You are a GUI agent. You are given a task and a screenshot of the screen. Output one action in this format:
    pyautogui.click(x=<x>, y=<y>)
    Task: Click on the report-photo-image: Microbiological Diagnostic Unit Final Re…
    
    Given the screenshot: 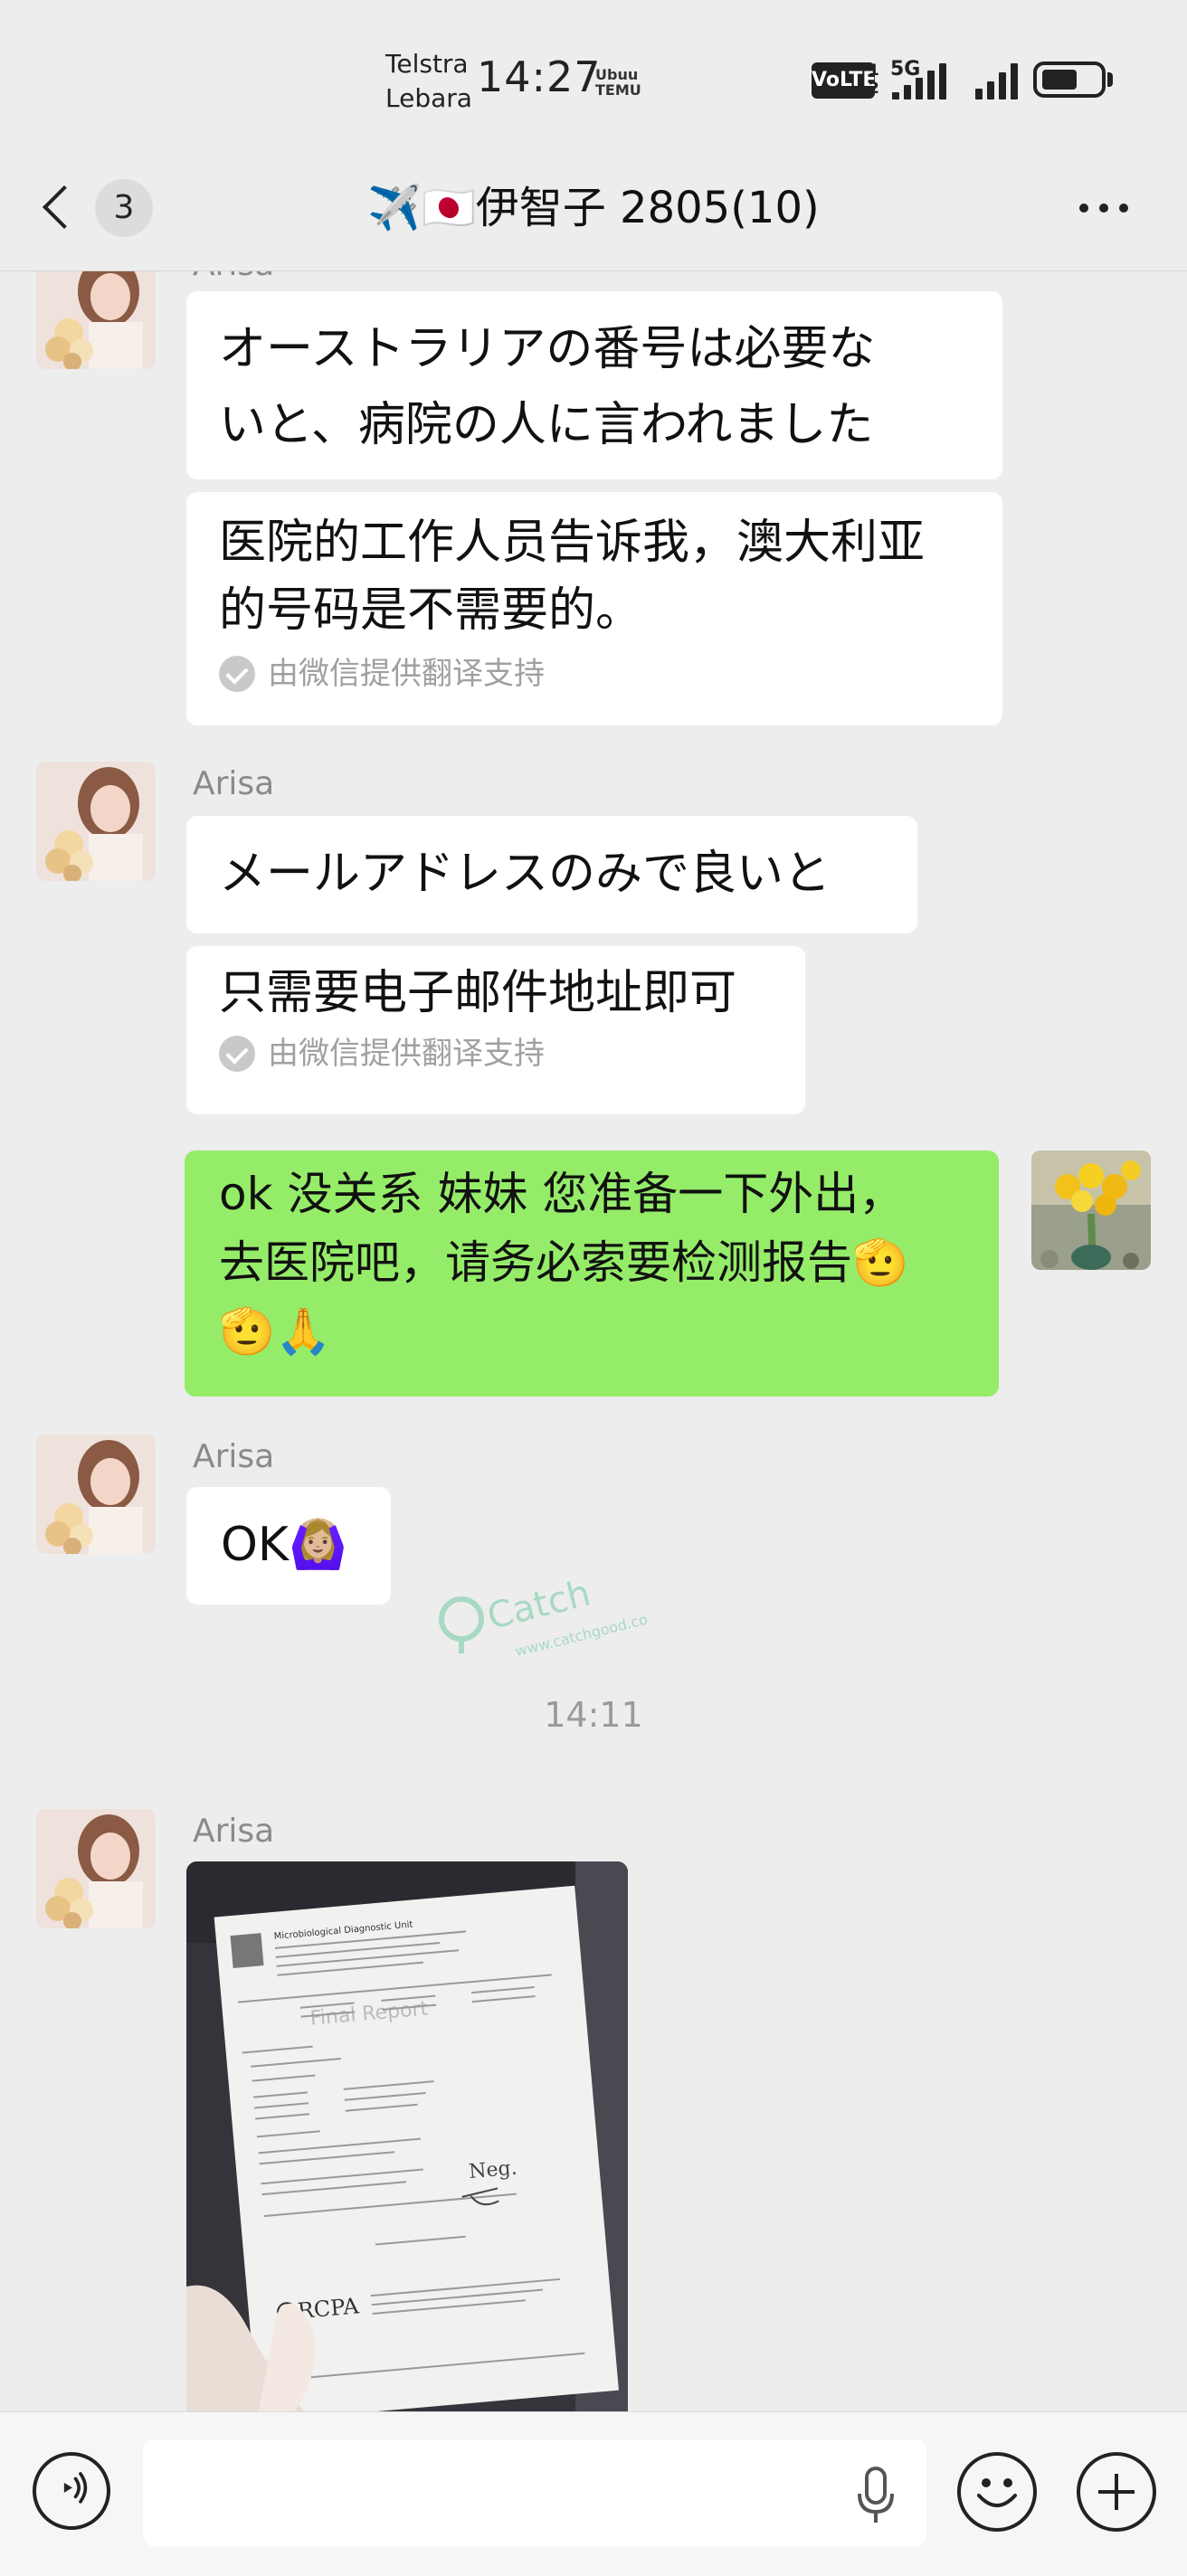 What is the action you would take?
    pyautogui.click(x=407, y=2136)
    